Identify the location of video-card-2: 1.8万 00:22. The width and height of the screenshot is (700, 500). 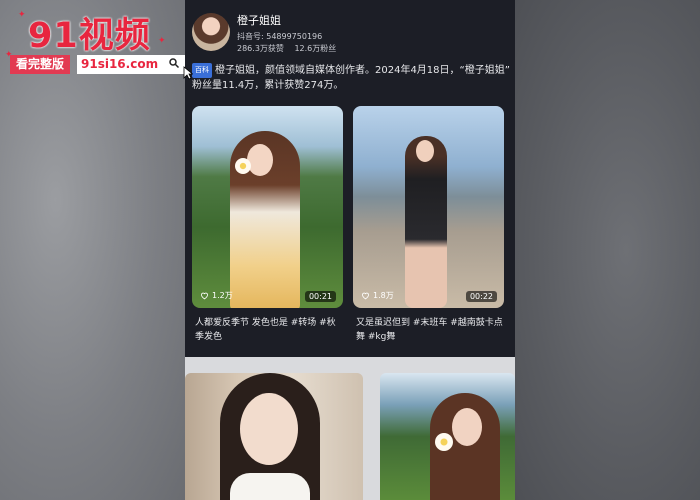
(428, 207).